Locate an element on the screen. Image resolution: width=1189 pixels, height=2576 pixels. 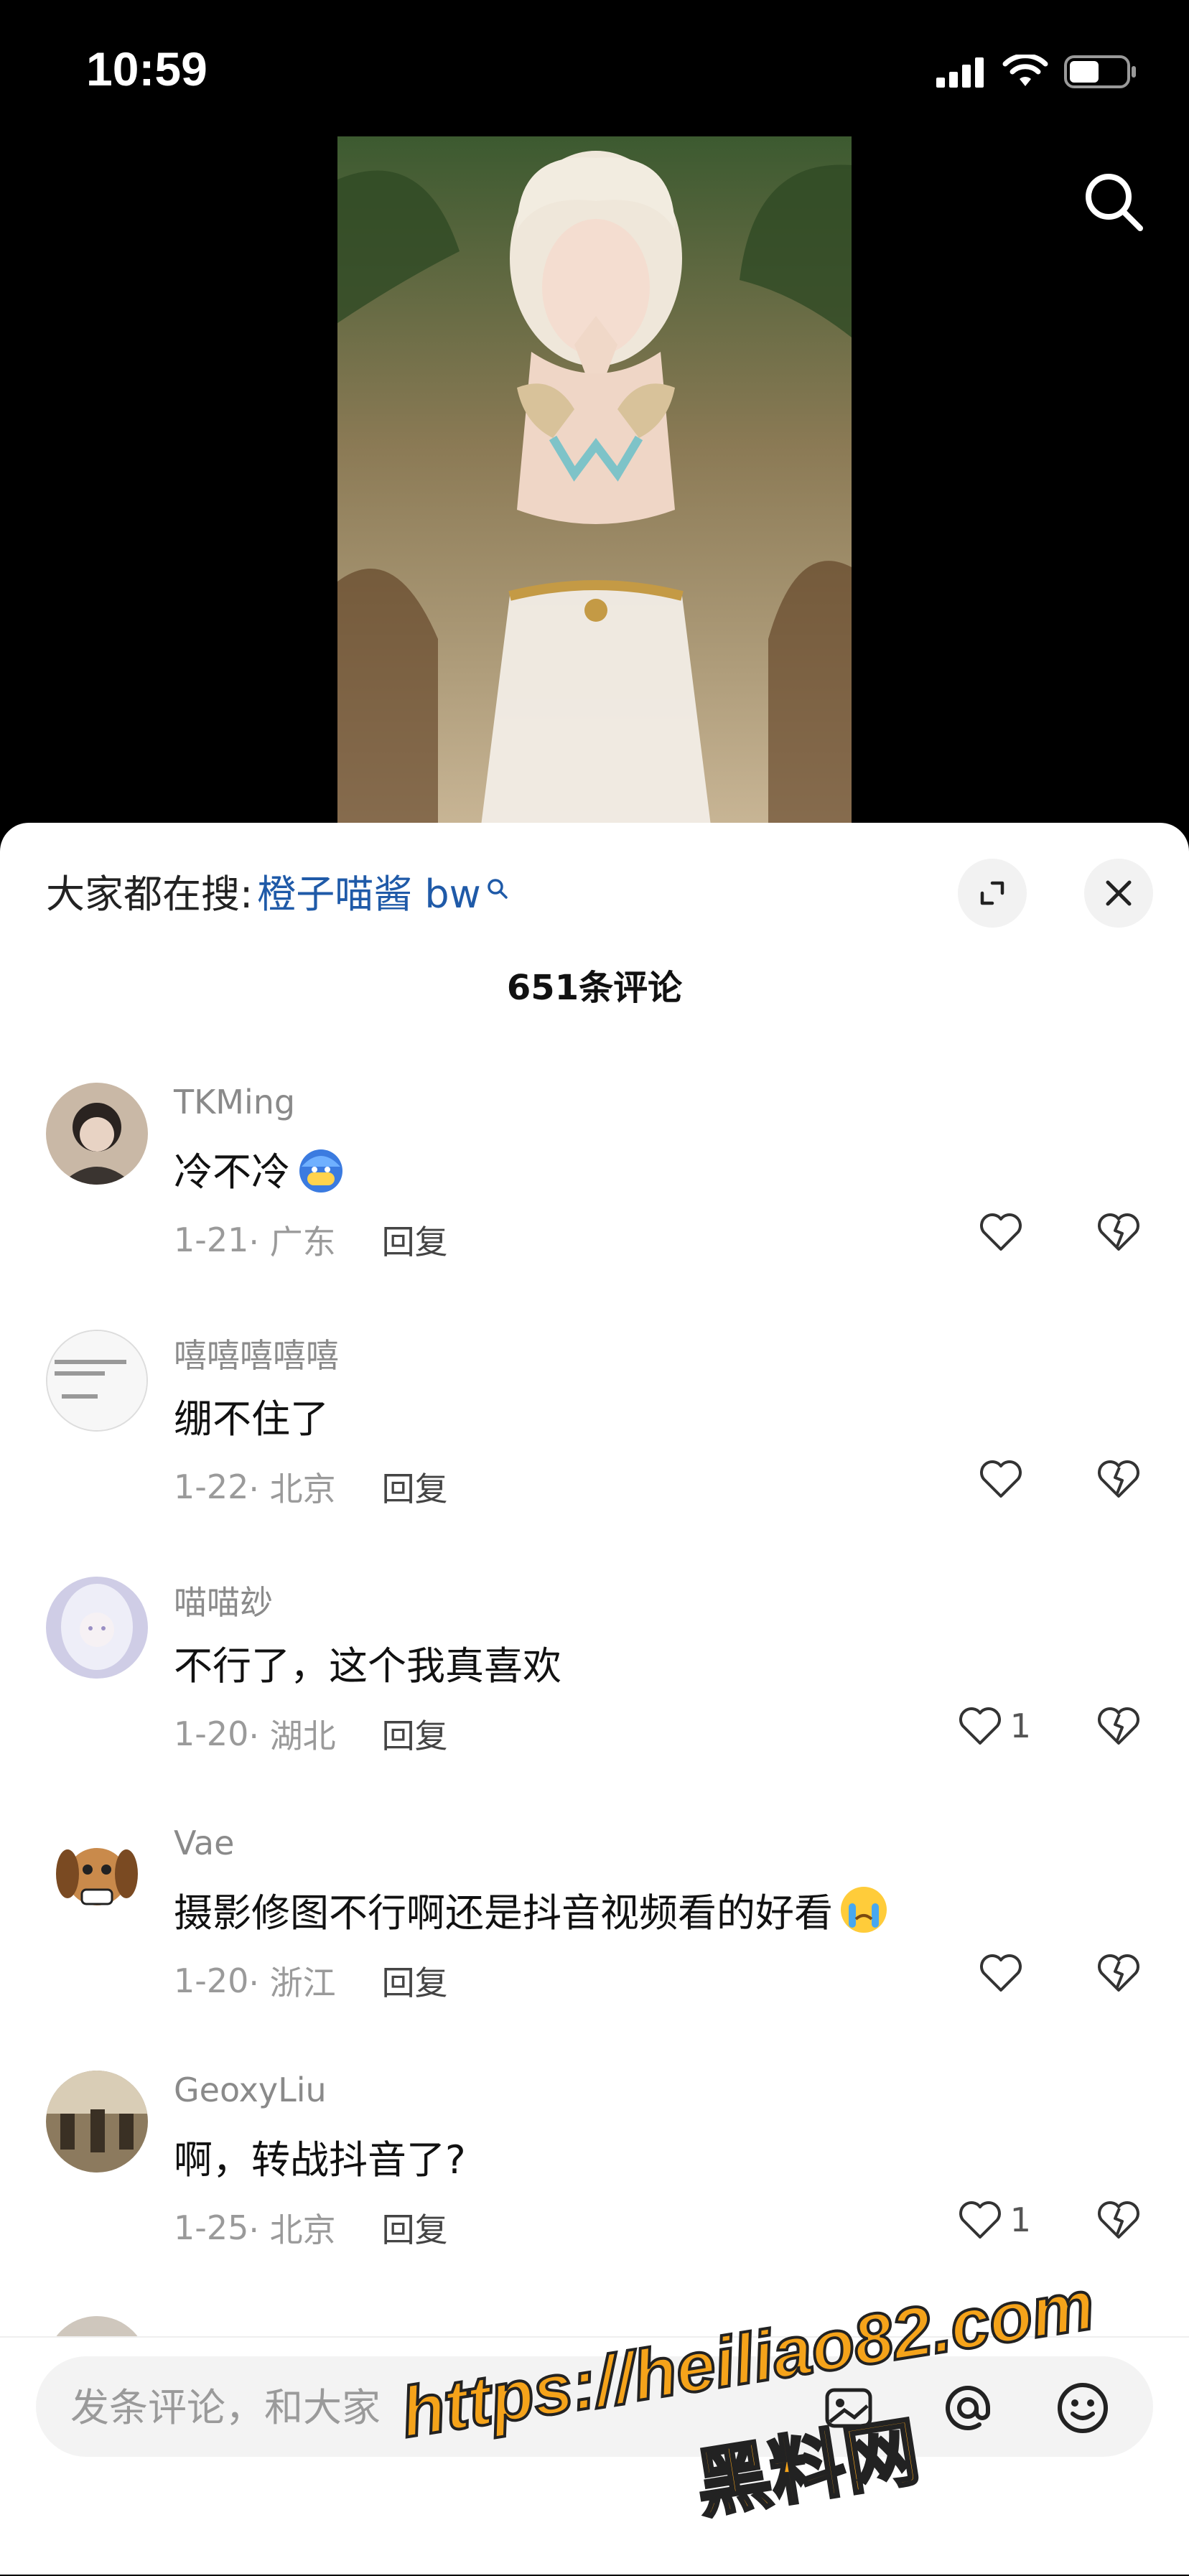
comment-input-pill is located at coordinates (594, 2406).